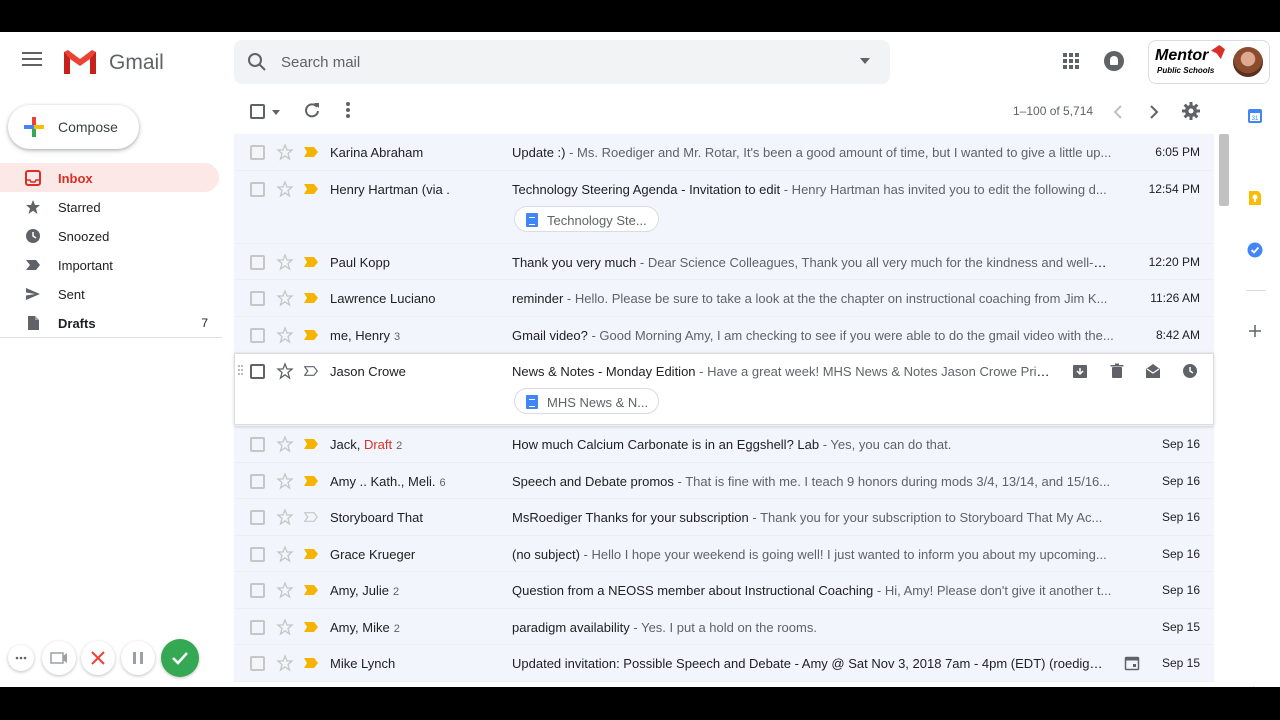  Describe the element at coordinates (561, 62) in the screenshot. I see `search-input` at that location.